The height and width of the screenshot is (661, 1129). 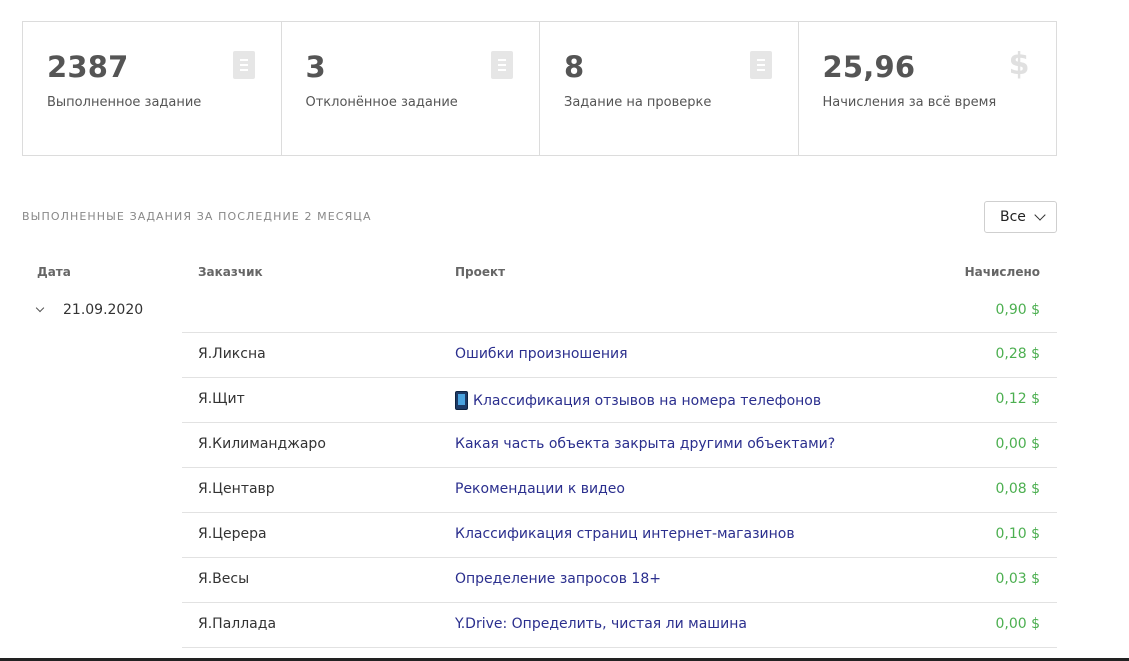 I want to click on stat-earnings: 25,96 Начисления за всё время $, so click(x=927, y=88).